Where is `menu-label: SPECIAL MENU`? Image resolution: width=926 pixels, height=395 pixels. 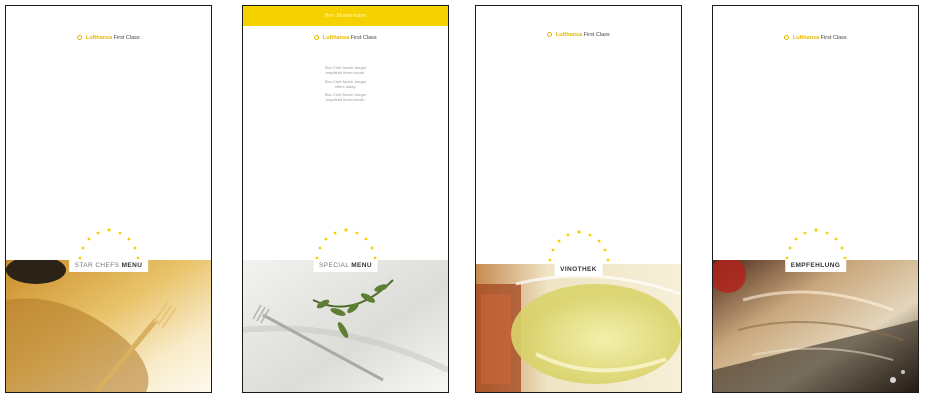 menu-label: SPECIAL MENU is located at coordinates (345, 265).